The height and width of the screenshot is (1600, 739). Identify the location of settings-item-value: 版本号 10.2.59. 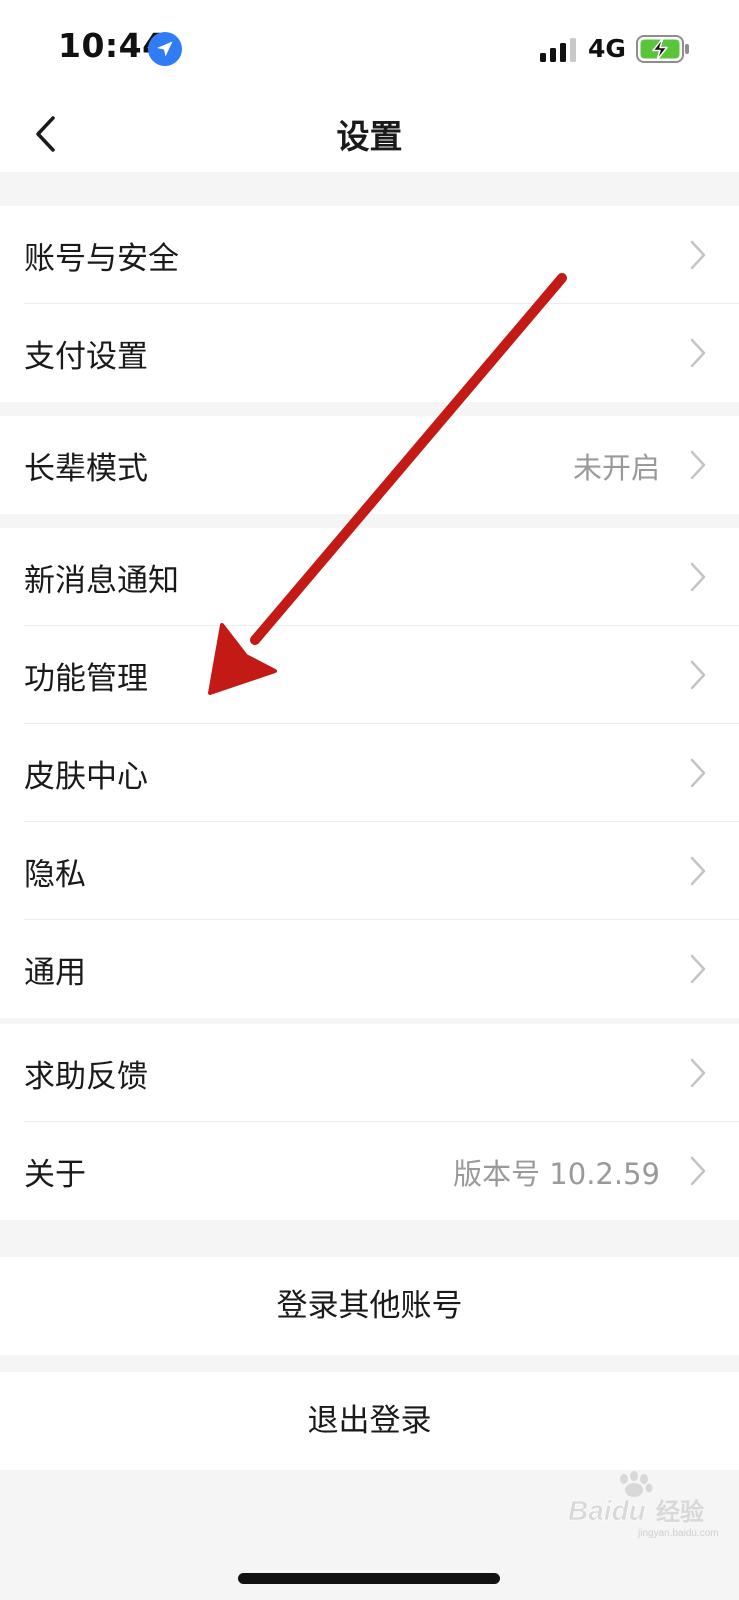
(556, 1174).